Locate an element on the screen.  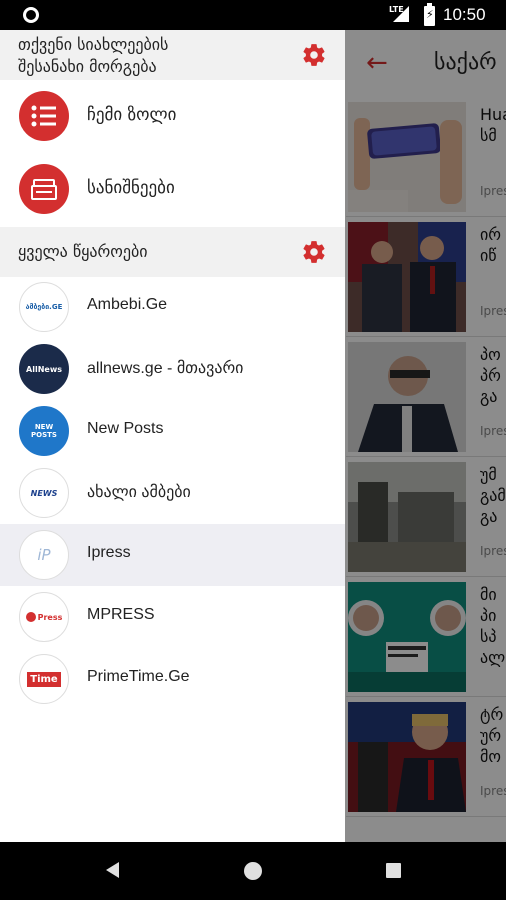
menu-item-my-feed: ჩემი ზოლი is located at coordinates (172, 117).